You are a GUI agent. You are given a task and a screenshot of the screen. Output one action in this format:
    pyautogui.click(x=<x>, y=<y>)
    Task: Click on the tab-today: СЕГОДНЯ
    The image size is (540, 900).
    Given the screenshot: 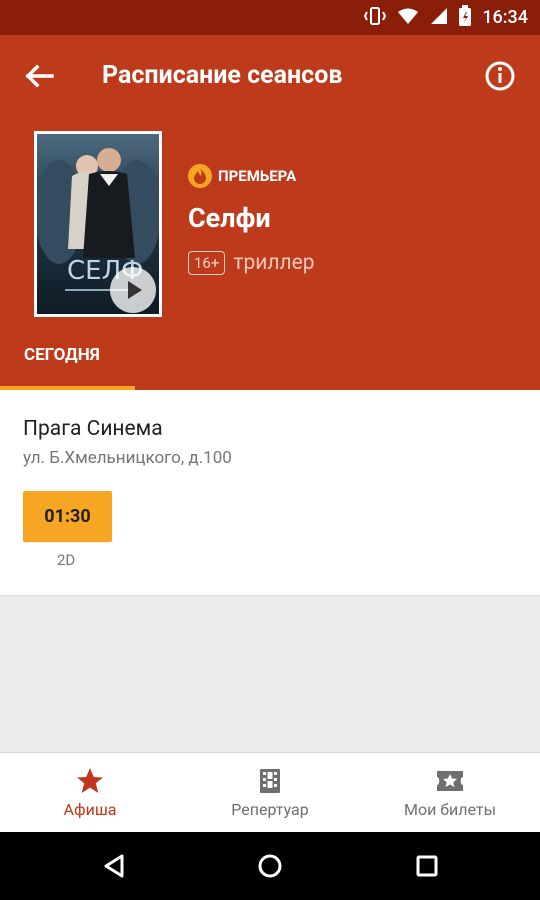 What is the action you would take?
    pyautogui.click(x=62, y=355)
    